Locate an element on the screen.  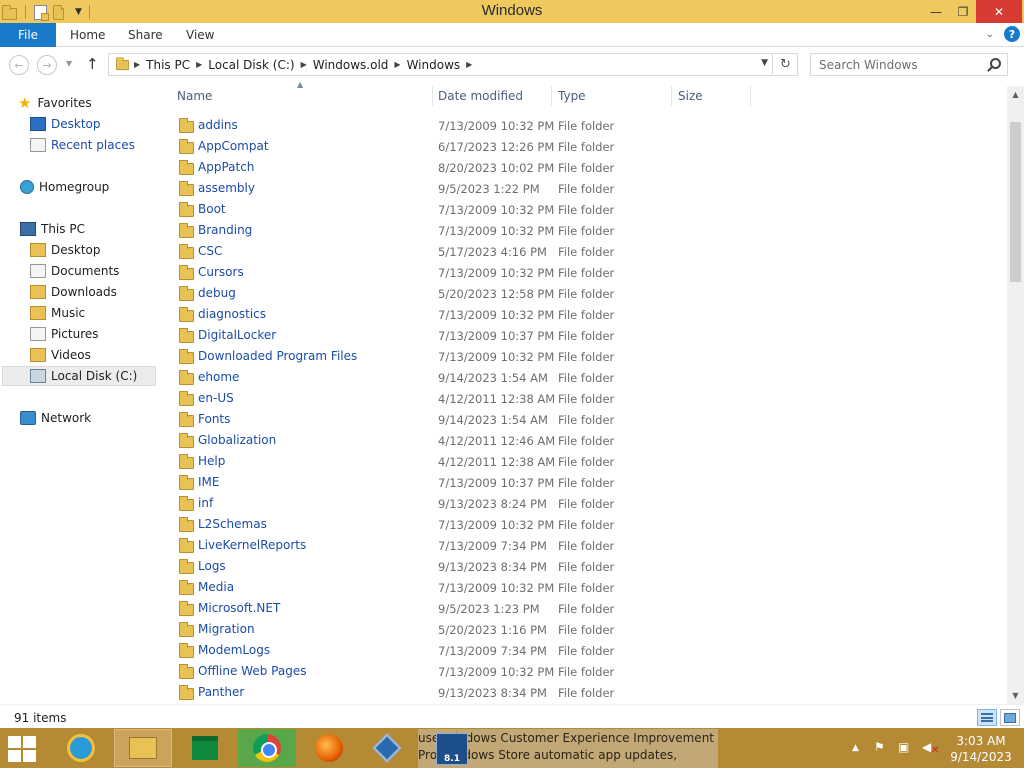
file-row: AppCompat 6/17/2023 12:26 PM File folder is located at coordinates (585, 146).